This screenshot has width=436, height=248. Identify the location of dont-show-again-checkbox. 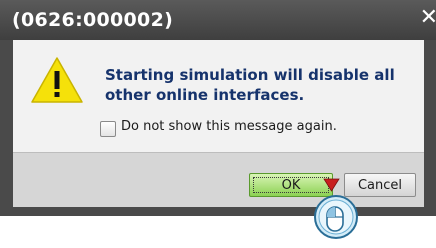
(108, 129).